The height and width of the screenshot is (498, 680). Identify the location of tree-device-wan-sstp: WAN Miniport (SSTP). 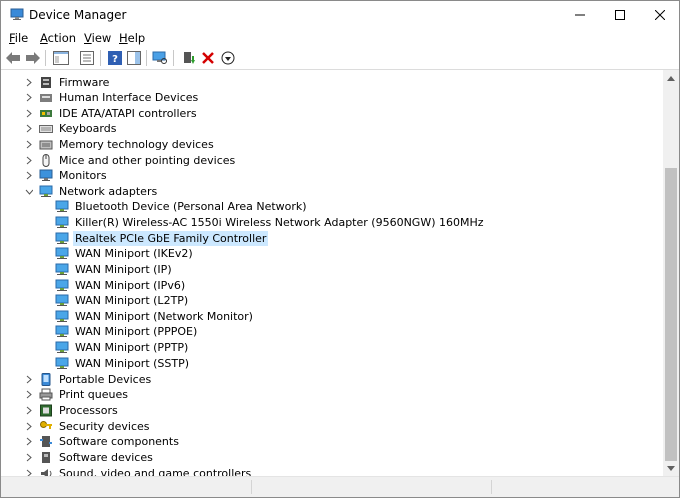
(123, 363).